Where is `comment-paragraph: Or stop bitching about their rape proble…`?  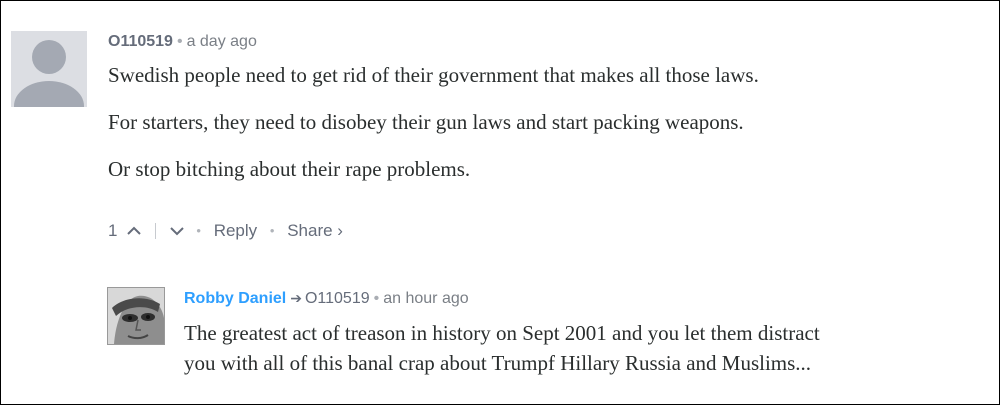 comment-paragraph: Or stop bitching about their rape proble… is located at coordinates (289, 169).